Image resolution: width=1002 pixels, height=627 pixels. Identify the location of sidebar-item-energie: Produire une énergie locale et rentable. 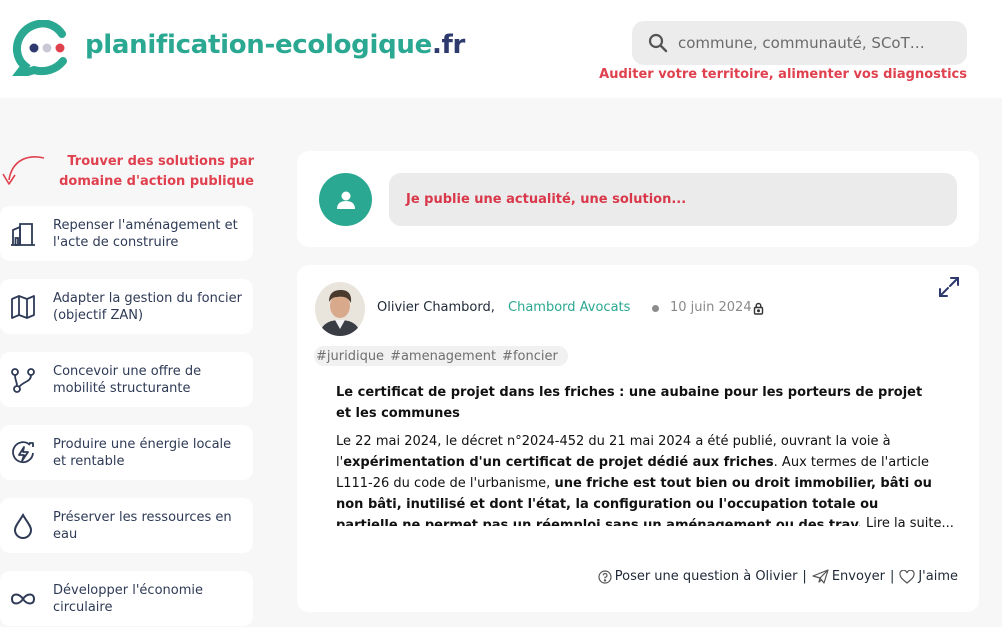
(126, 452).